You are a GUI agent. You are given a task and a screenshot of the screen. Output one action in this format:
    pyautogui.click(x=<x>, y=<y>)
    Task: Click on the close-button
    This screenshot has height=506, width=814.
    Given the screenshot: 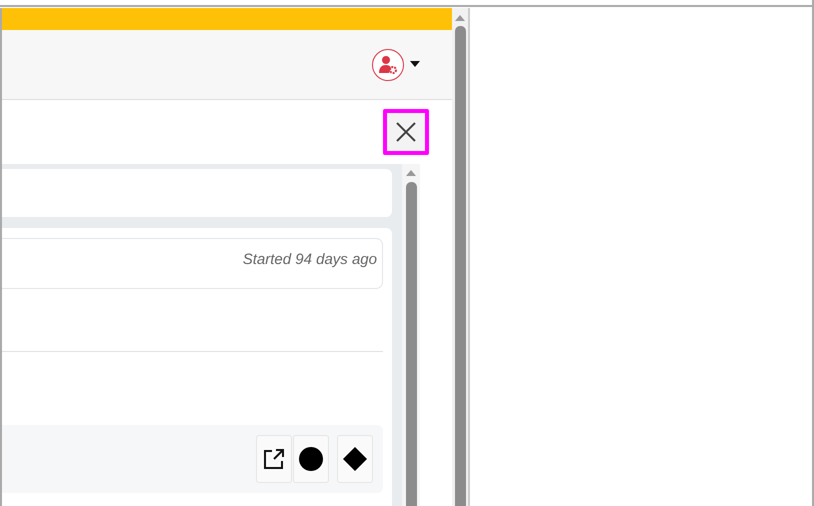 What is the action you would take?
    pyautogui.click(x=406, y=132)
    